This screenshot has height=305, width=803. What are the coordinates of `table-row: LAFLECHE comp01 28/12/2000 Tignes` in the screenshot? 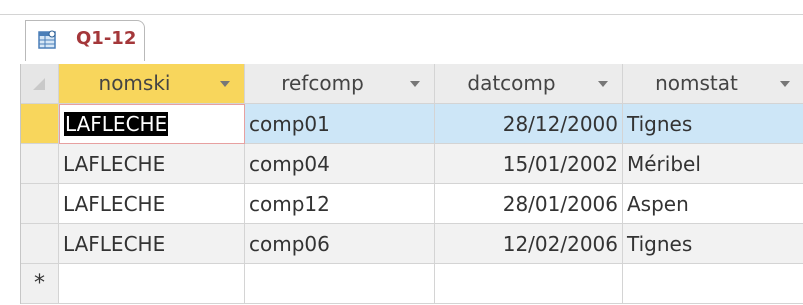 It's located at (412, 124).